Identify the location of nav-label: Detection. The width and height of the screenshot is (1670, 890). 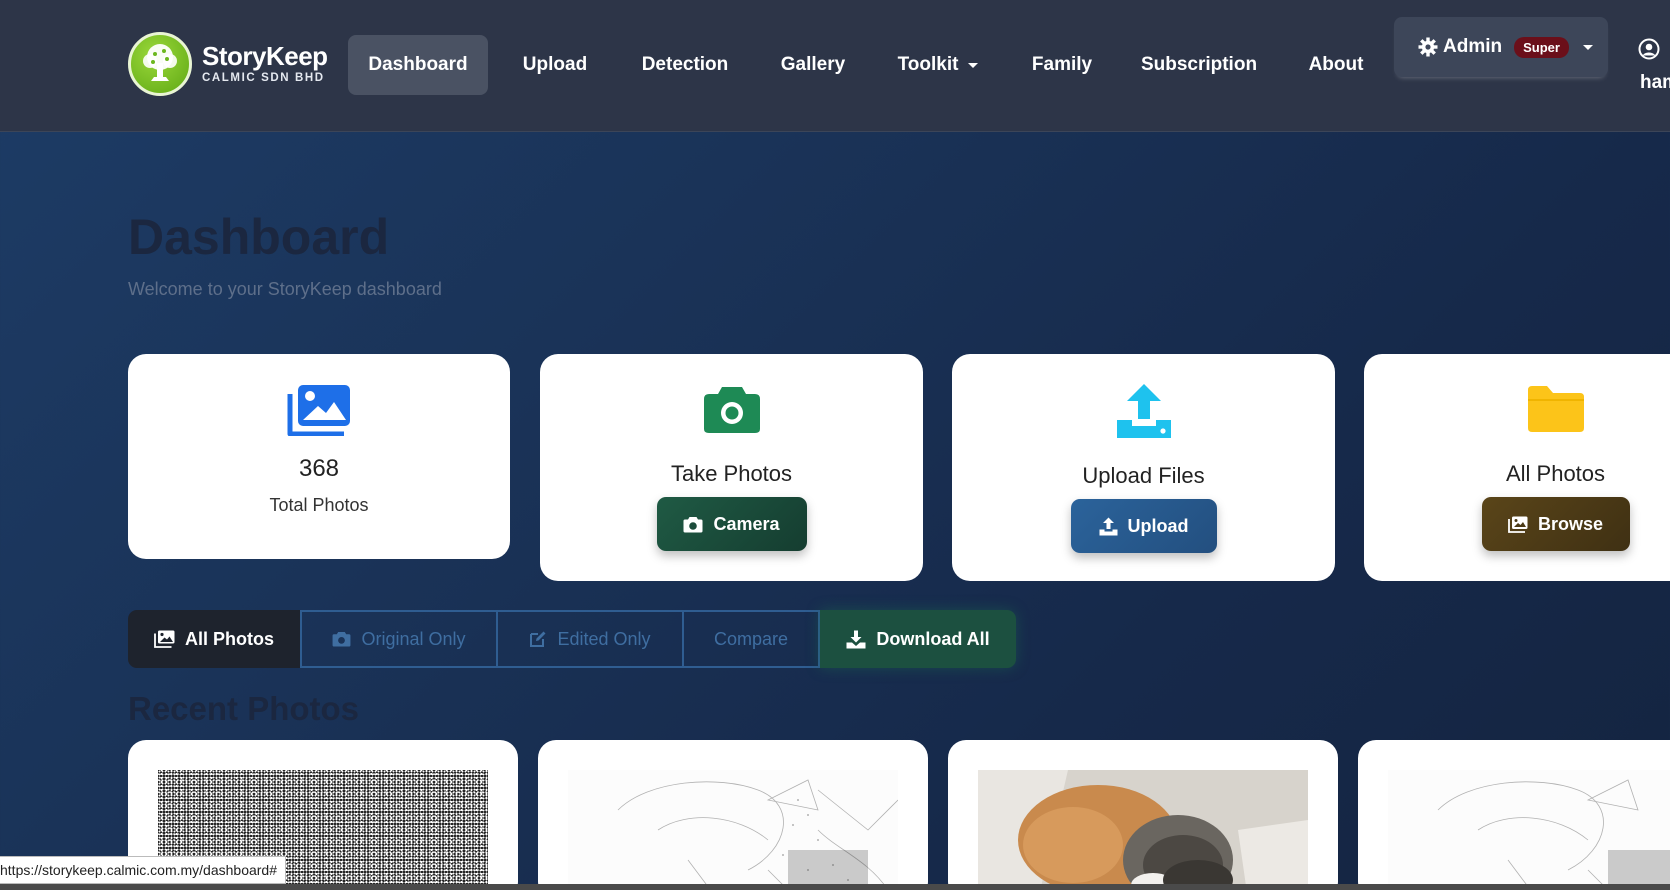
(685, 64).